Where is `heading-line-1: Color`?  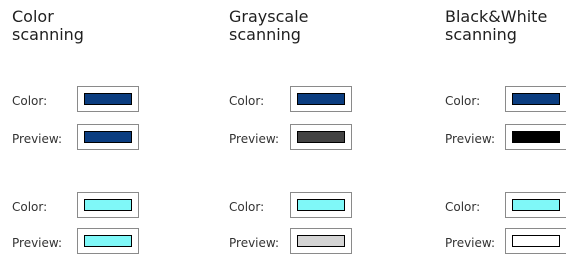 heading-line-1: Color is located at coordinates (33, 16).